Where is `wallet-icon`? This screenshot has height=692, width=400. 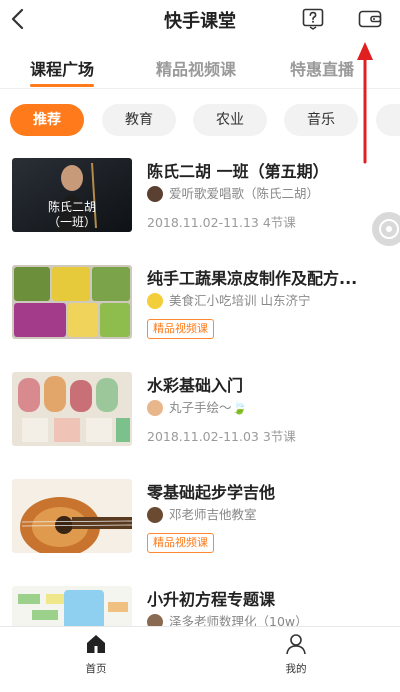
wallet-icon is located at coordinates (370, 19).